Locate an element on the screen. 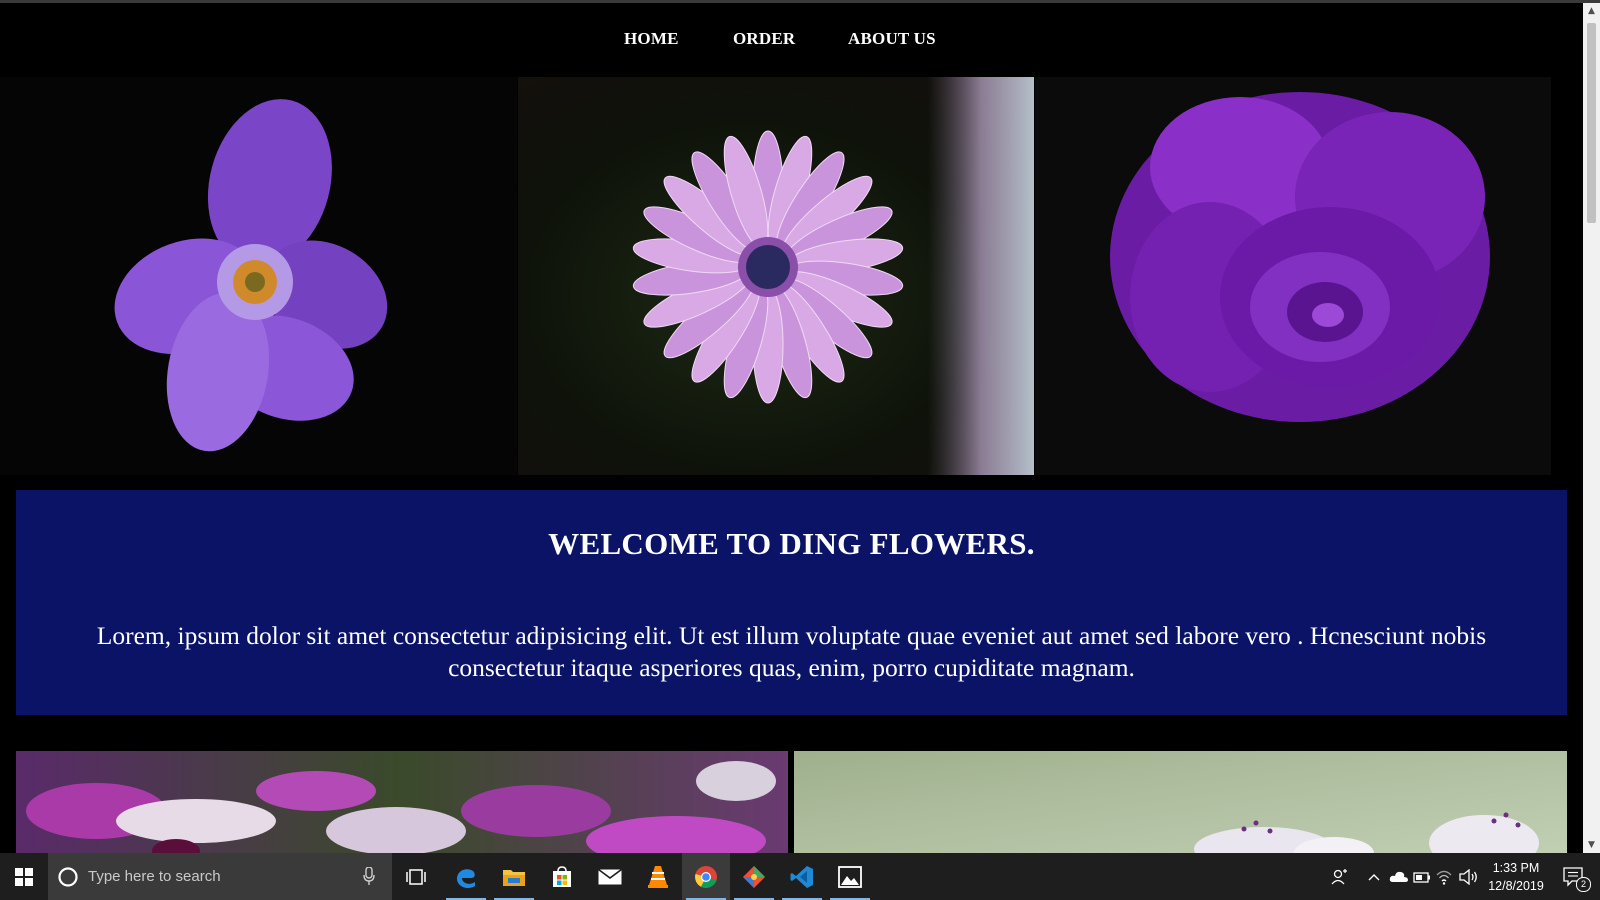 The width and height of the screenshot is (1600, 900). taskbar-app-file-explorer is located at coordinates (514, 876).